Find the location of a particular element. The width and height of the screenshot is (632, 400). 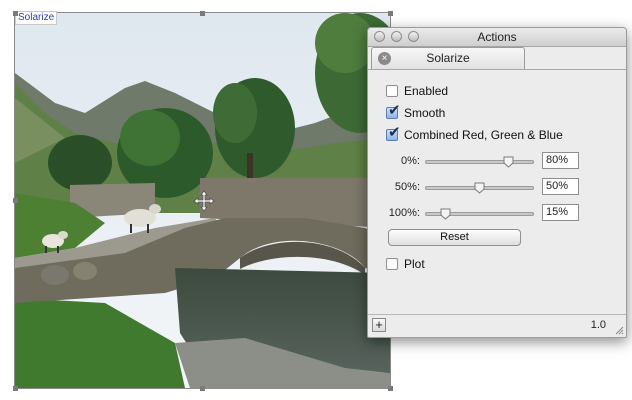

resize-handle-bottom-left is located at coordinates (15, 388).